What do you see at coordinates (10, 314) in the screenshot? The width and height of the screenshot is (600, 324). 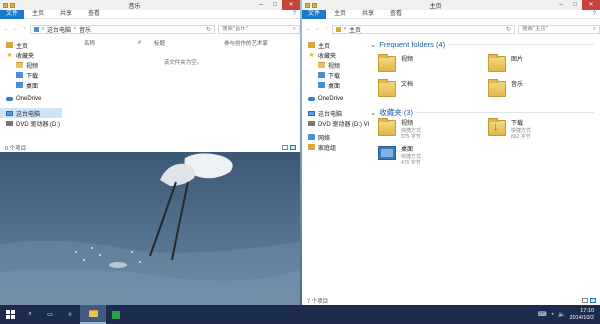 I see `start-button` at bounding box center [10, 314].